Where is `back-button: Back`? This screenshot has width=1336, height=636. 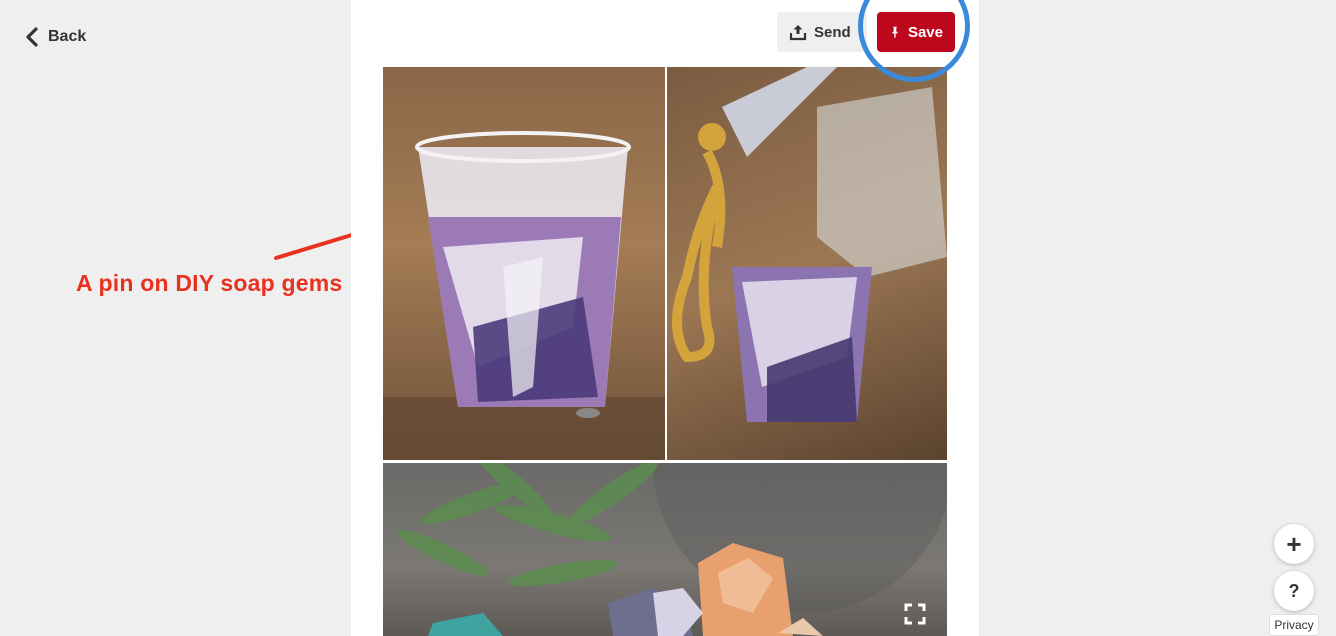
back-button: Back is located at coordinates (54, 37).